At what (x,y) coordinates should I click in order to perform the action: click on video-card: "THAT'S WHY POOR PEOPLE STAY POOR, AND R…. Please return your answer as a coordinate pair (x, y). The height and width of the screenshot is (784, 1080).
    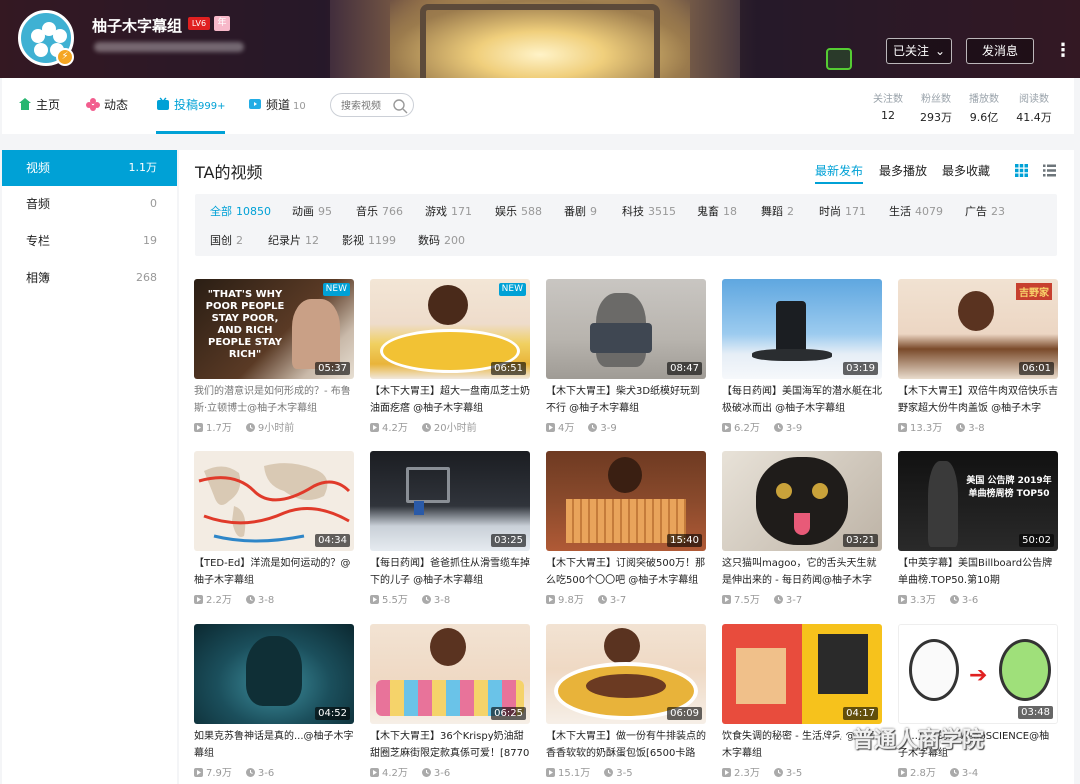
    Looking at the image, I should click on (274, 359).